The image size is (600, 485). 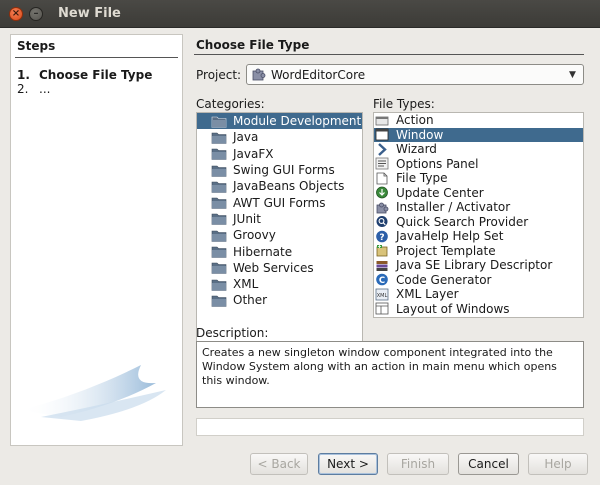 I want to click on category-item: JavaBeans Objects, so click(x=279, y=186).